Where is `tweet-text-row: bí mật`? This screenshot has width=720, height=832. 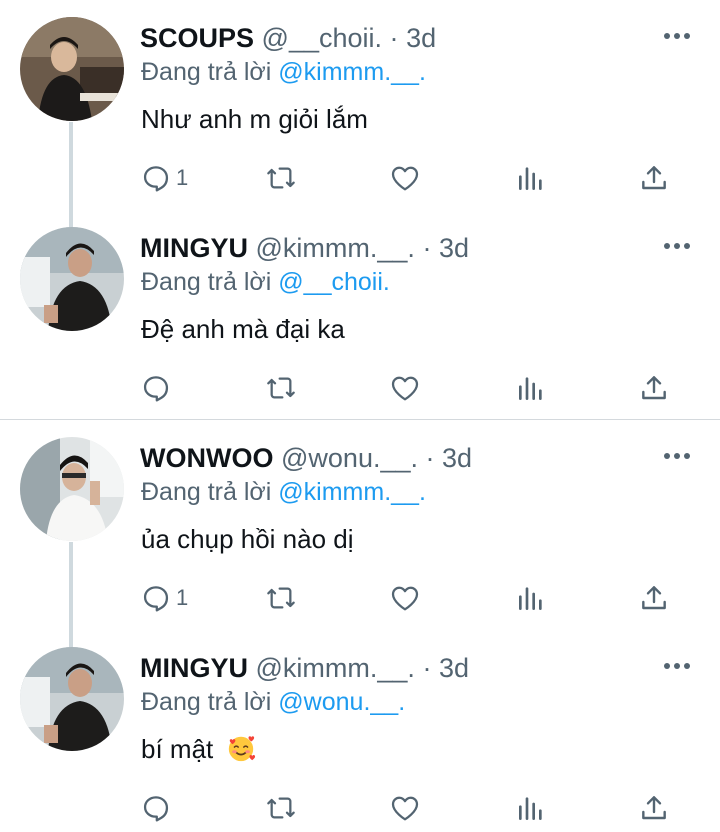
tweet-text-row: bí mật is located at coordinates (198, 749).